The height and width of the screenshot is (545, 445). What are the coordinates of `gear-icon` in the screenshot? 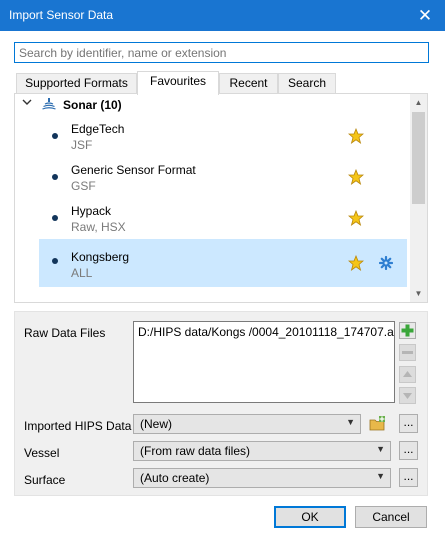 It's located at (386, 264).